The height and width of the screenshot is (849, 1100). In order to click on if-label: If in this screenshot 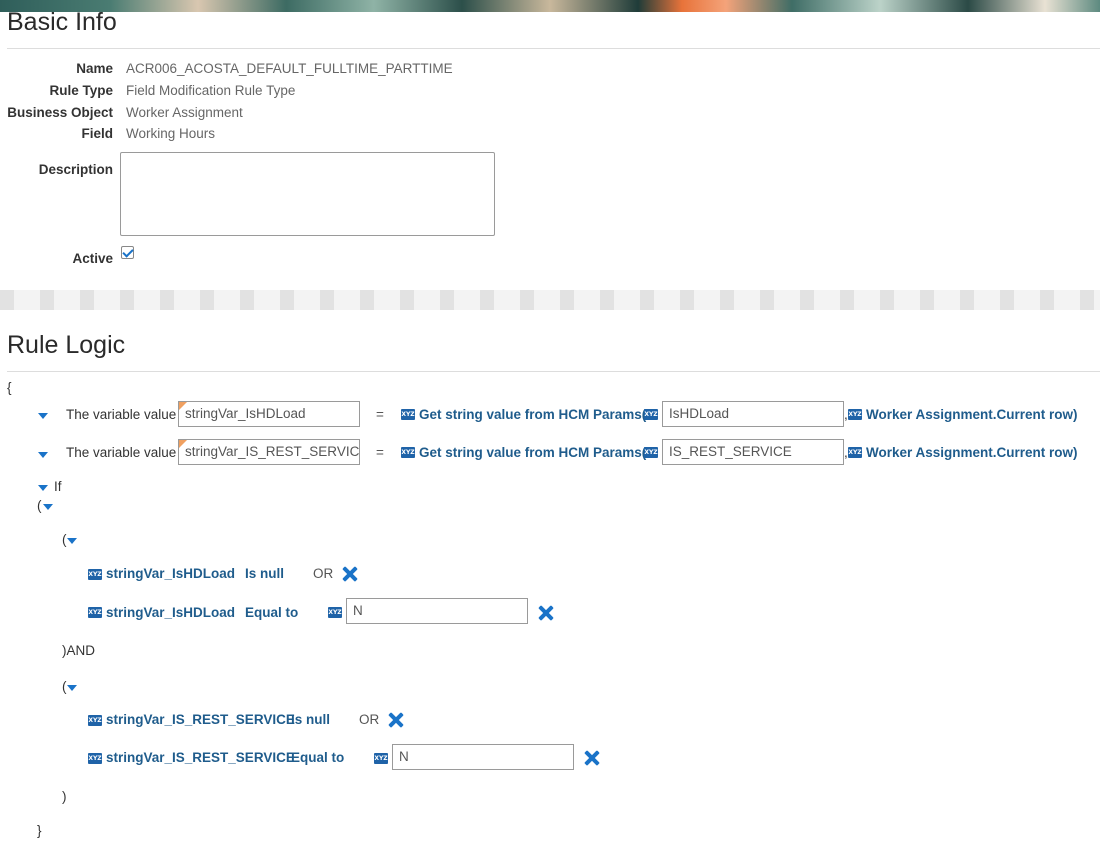, I will do `click(58, 486)`.